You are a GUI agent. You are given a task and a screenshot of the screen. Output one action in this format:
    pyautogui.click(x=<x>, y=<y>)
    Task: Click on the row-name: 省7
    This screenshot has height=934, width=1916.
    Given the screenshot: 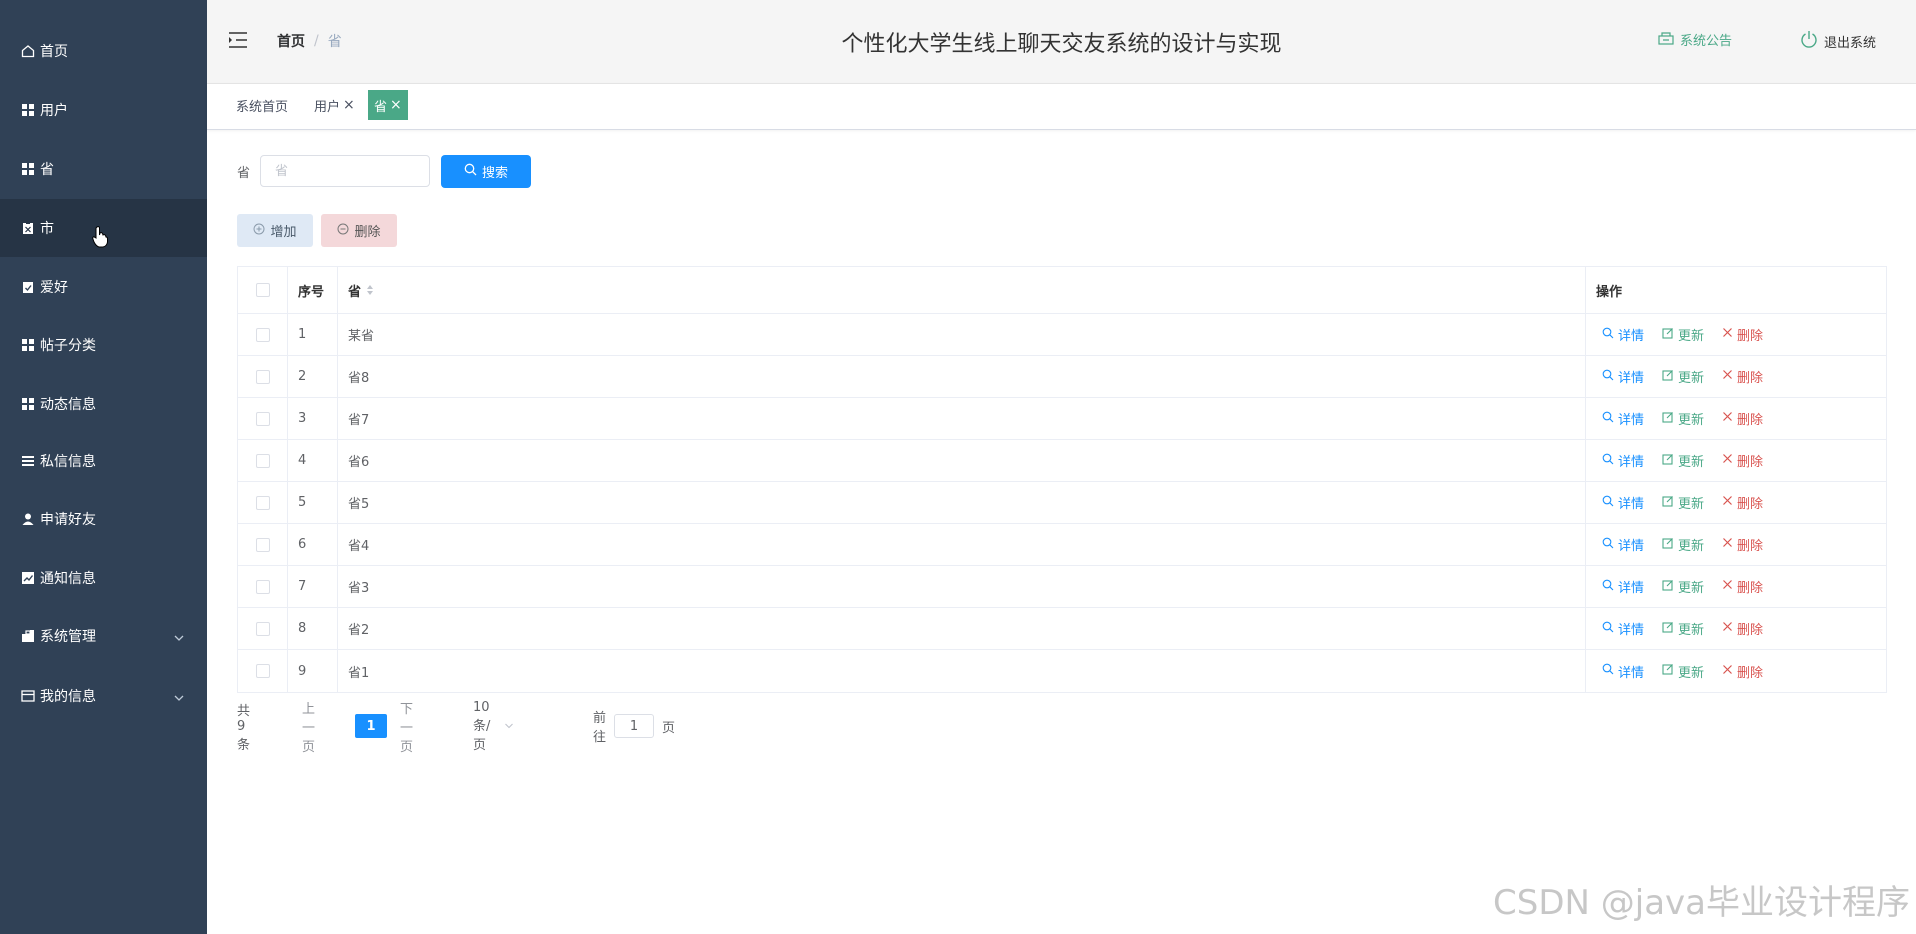 What is the action you would take?
    pyautogui.click(x=962, y=418)
    